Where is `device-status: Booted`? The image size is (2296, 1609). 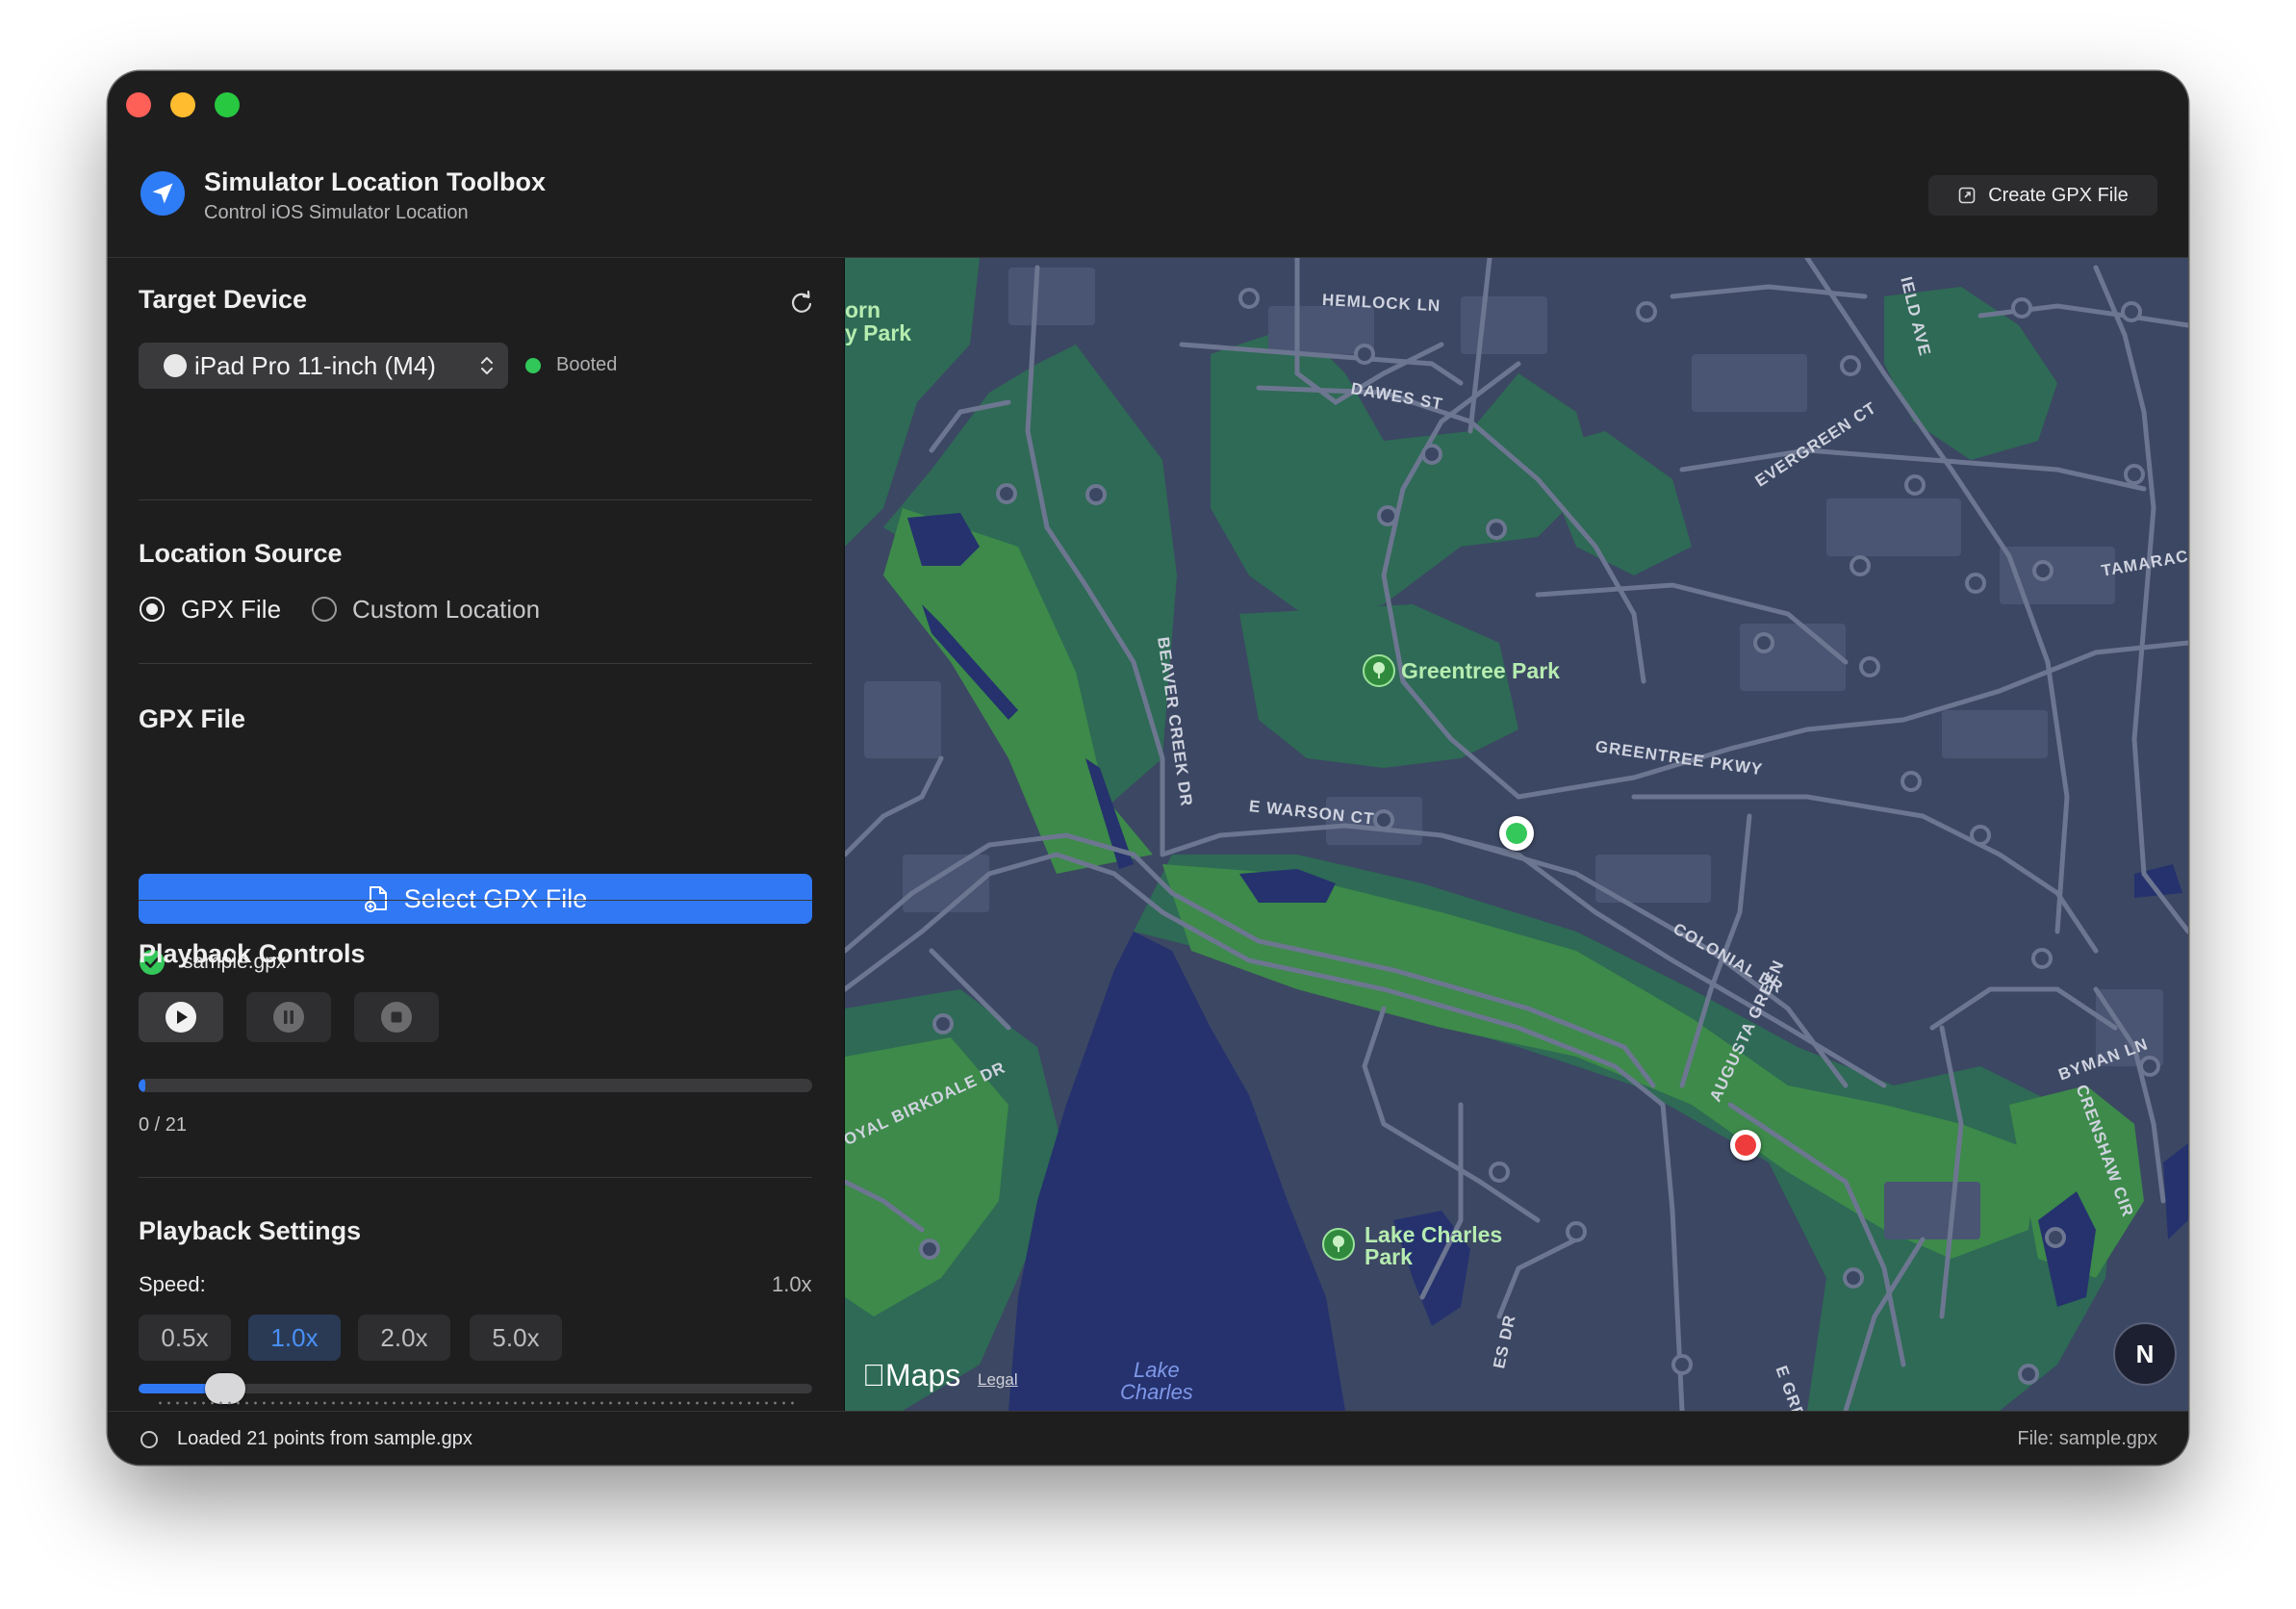
device-status: Booted is located at coordinates (587, 365).